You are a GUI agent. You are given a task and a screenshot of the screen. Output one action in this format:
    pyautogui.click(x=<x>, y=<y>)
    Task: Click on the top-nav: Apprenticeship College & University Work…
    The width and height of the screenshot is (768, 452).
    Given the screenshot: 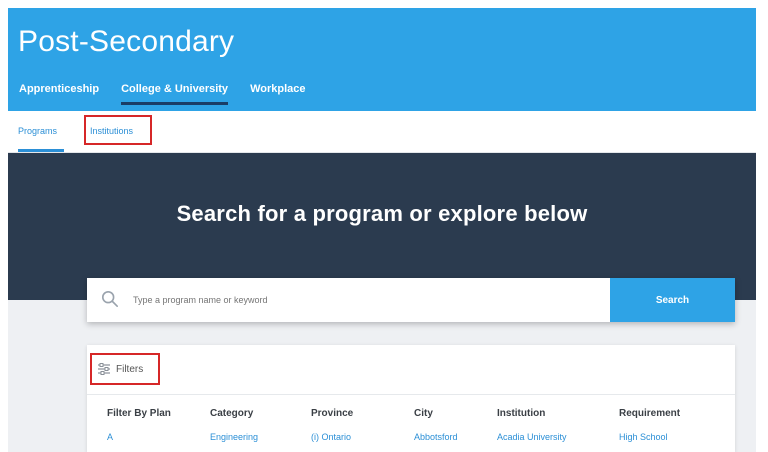 What is the action you would take?
    pyautogui.click(x=173, y=93)
    